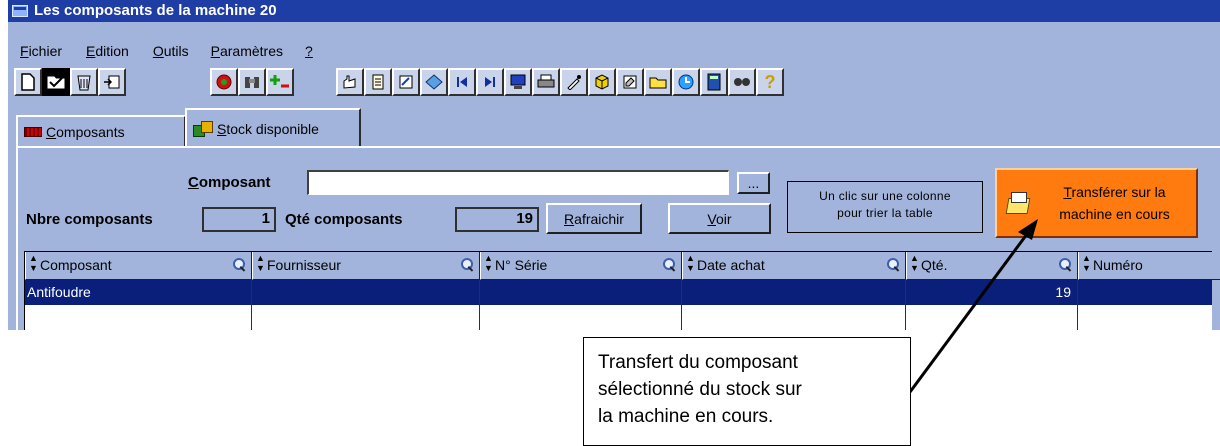 This screenshot has width=1220, height=446. Describe the element at coordinates (700, 389) in the screenshot. I see `callout-line2: sélectionné du stock sur` at that location.